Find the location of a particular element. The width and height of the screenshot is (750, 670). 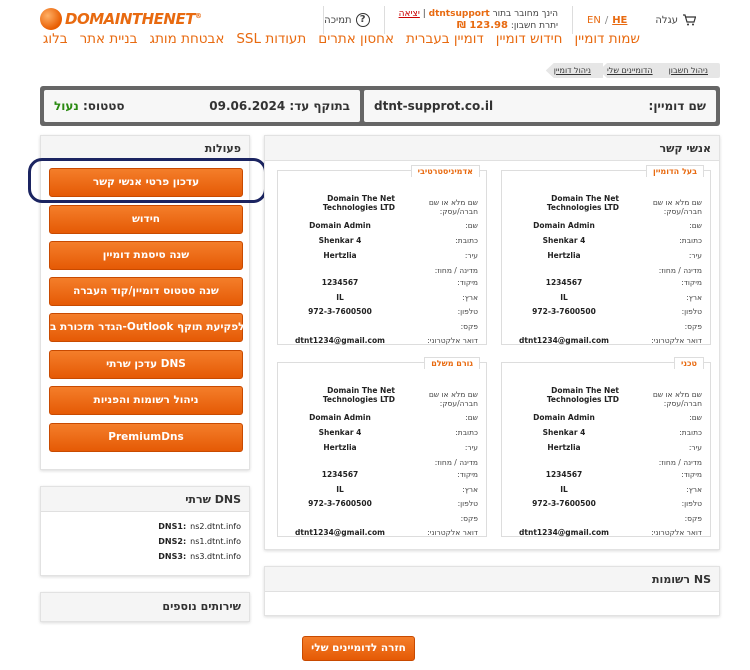

cart-link: עגלה is located at coordinates (675, 20).